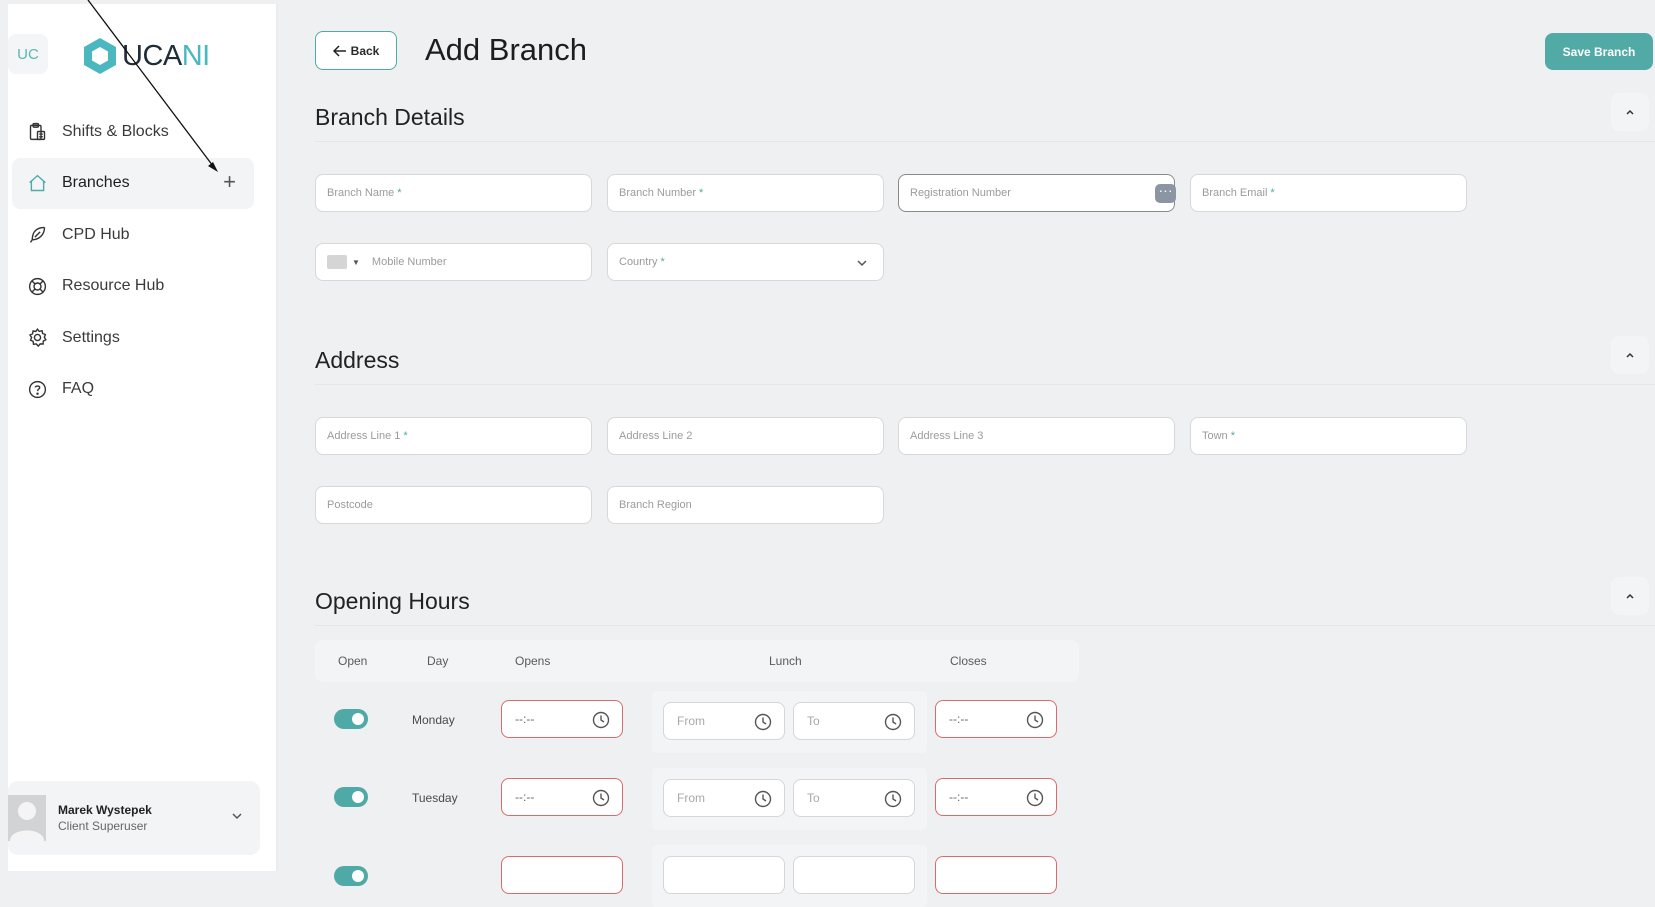 Image resolution: width=1655 pixels, height=907 pixels. I want to click on user-role: Client Superuser, so click(103, 826).